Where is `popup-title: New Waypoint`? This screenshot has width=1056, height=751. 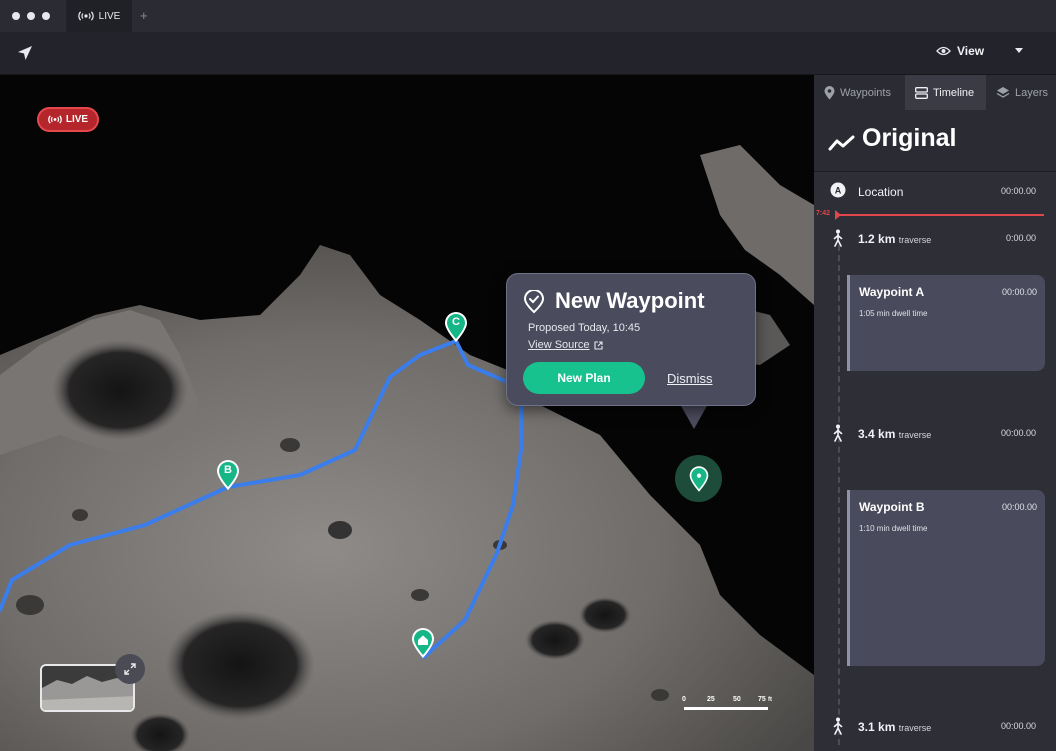 popup-title: New Waypoint is located at coordinates (630, 300).